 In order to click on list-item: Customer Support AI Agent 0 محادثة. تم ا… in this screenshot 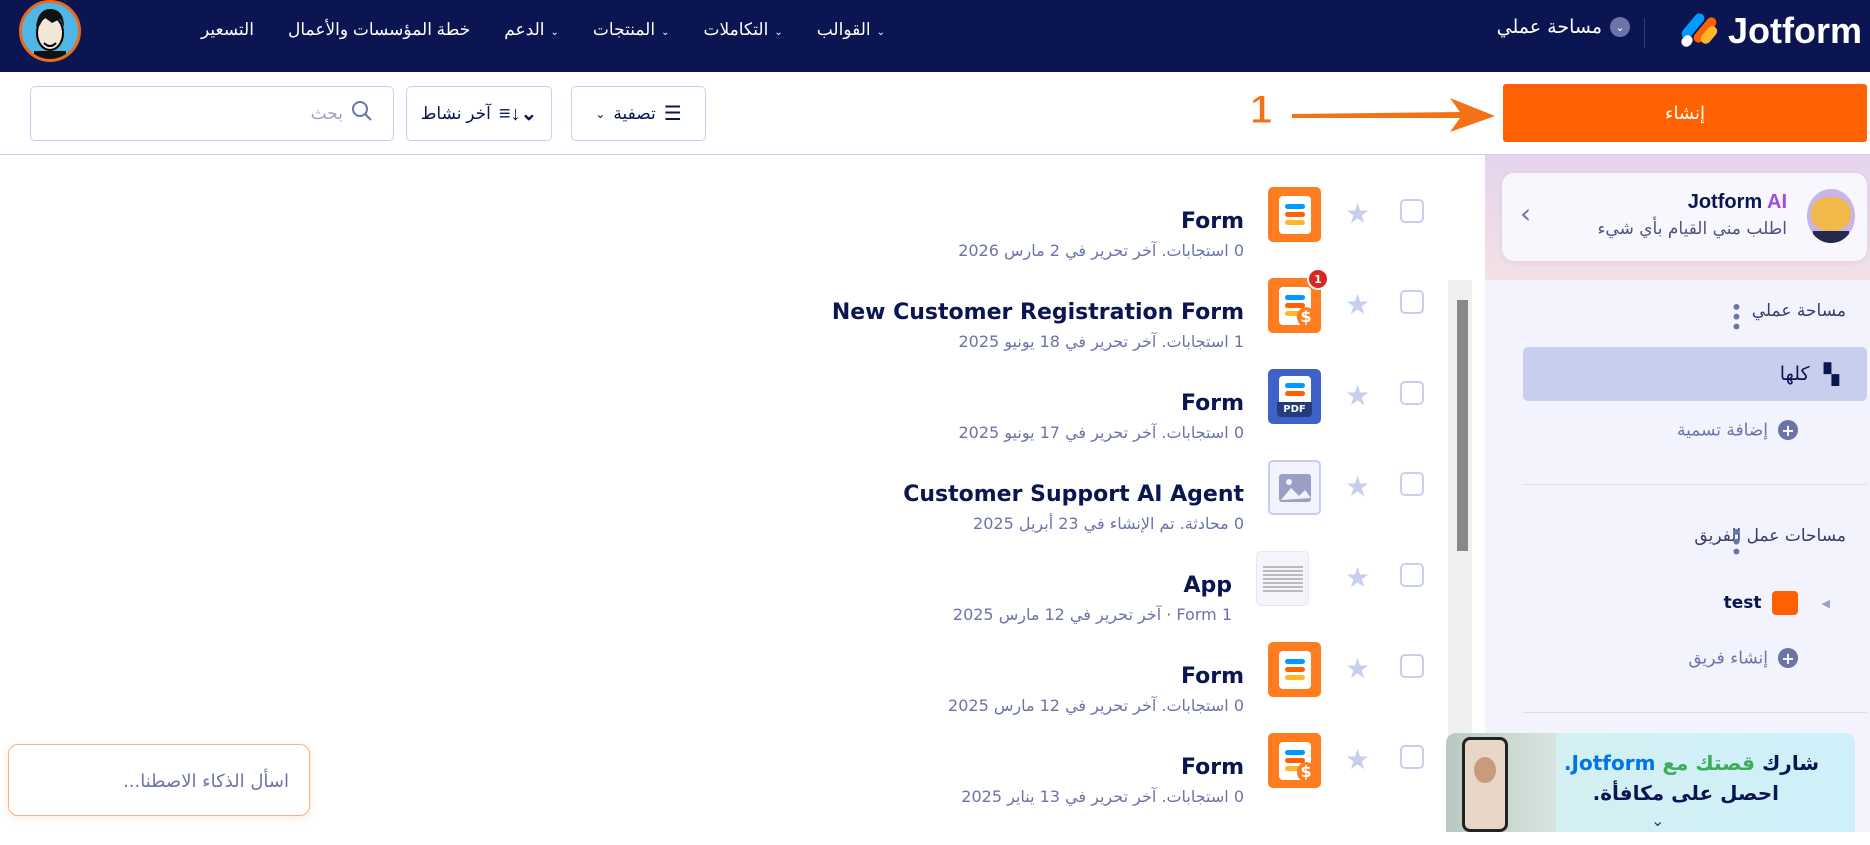, I will do `click(1020, 516)`.